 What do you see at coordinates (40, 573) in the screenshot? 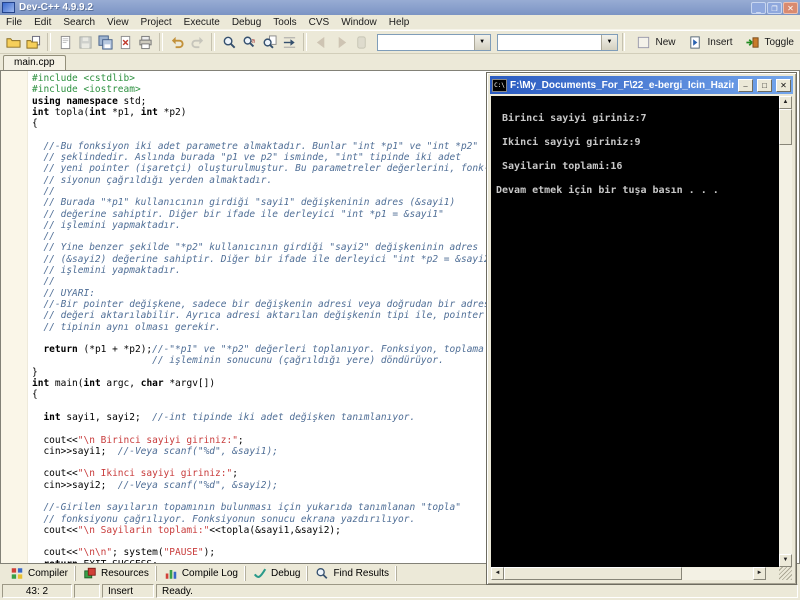
I see `report-tab-compiler: Compiler` at bounding box center [40, 573].